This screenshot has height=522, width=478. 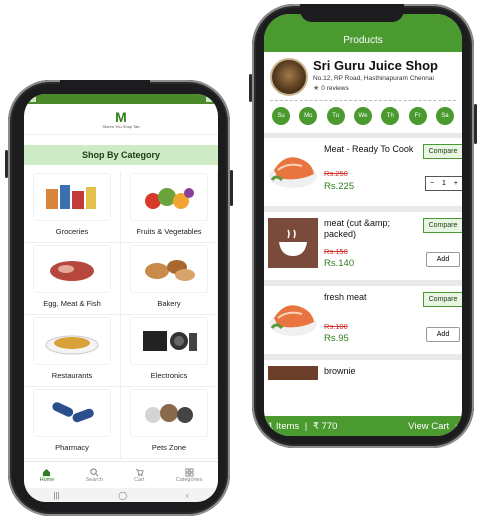 What do you see at coordinates (121, 474) in the screenshot?
I see `bottom-nav: Home Search Cart Categories` at bounding box center [121, 474].